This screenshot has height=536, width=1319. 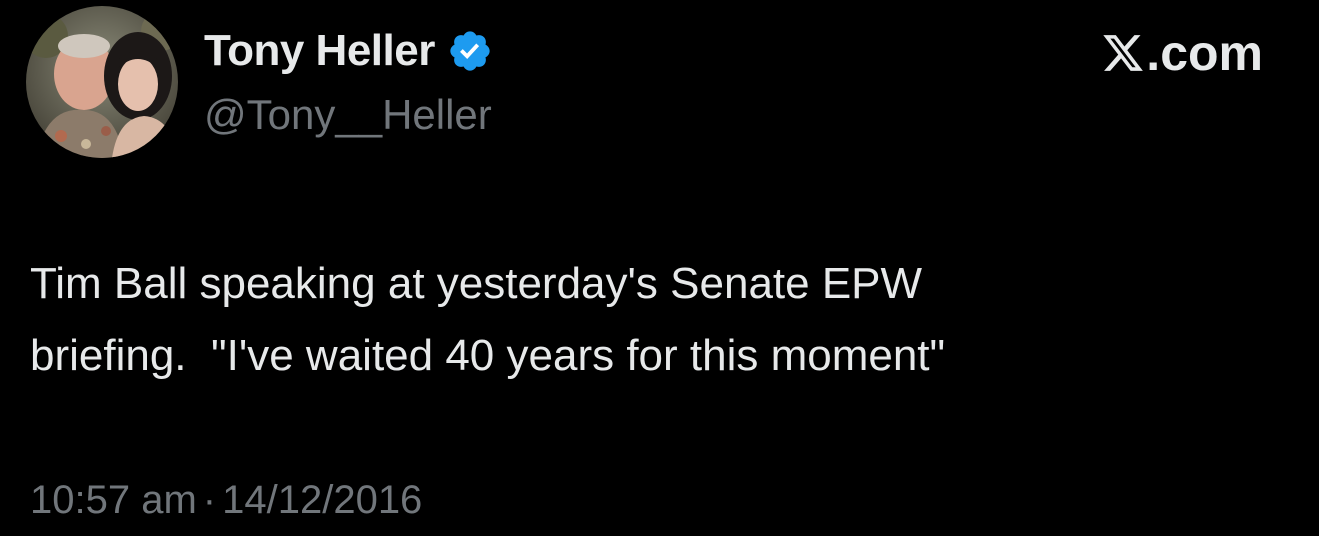 What do you see at coordinates (348, 115) in the screenshot?
I see `author-handle: @Tony__Heller` at bounding box center [348, 115].